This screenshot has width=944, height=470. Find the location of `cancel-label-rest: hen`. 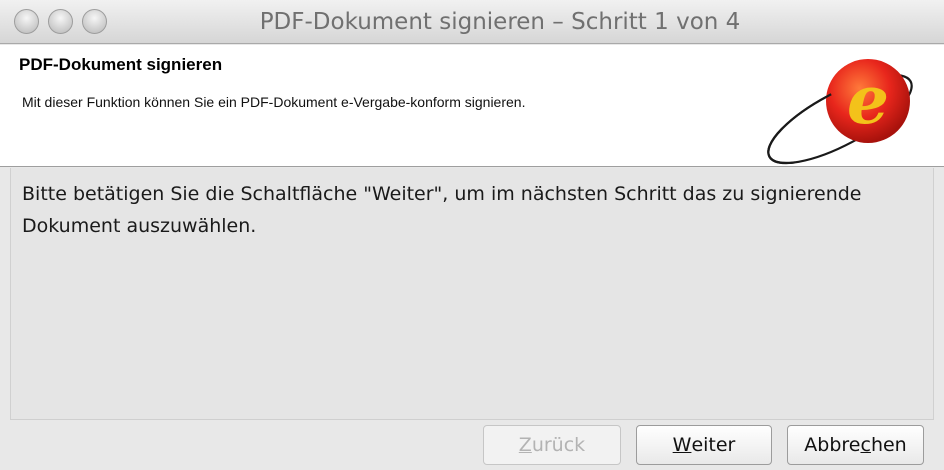

cancel-label-rest: hen is located at coordinates (888, 445).